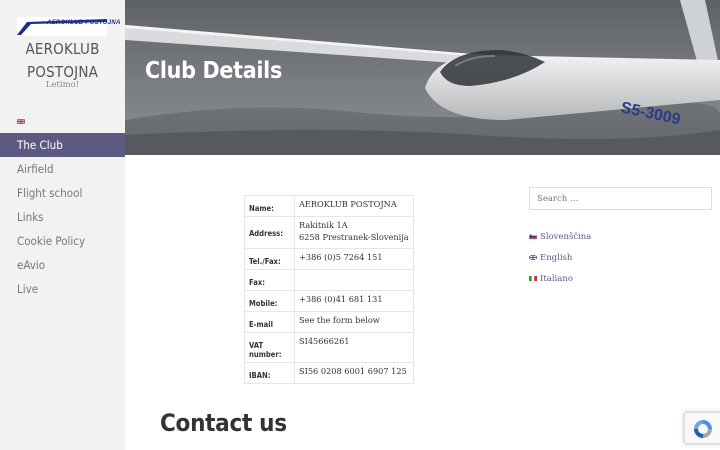 This screenshot has height=450, width=720. I want to click on language-switcher: Slovenščina English Italiano, so click(560, 257).